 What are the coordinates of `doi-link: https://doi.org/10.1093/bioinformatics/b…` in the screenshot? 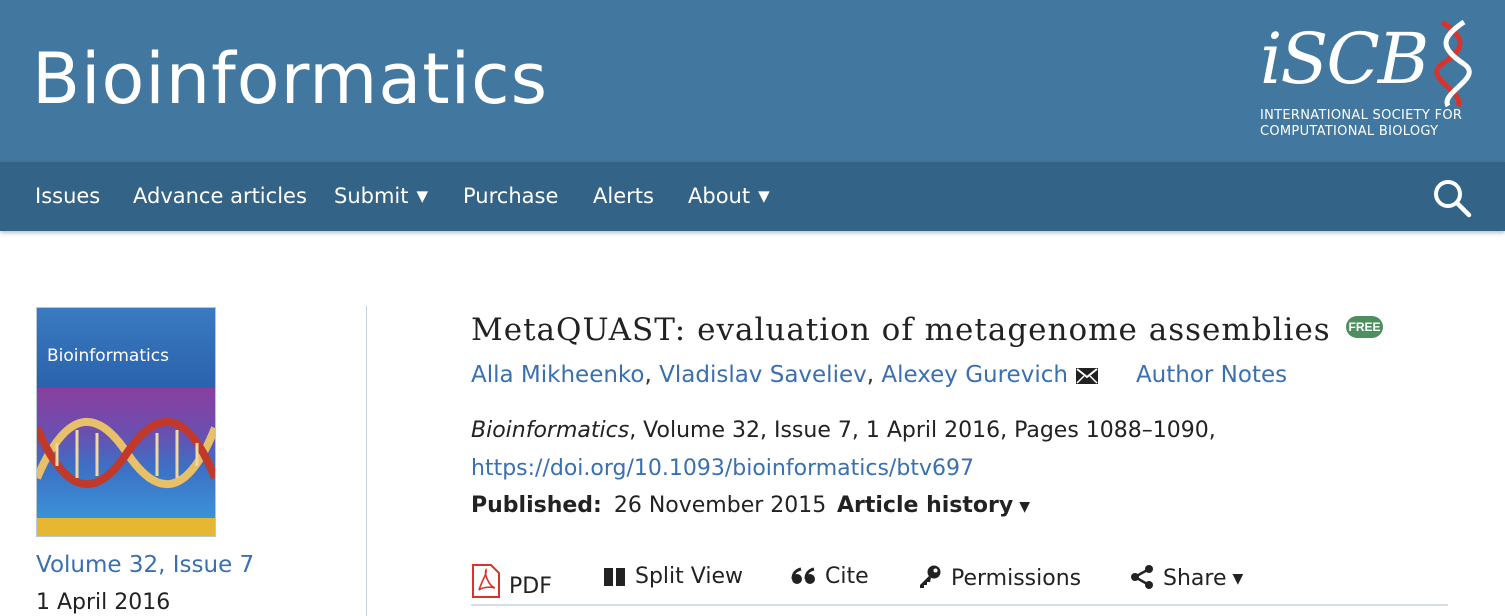 It's located at (722, 468).